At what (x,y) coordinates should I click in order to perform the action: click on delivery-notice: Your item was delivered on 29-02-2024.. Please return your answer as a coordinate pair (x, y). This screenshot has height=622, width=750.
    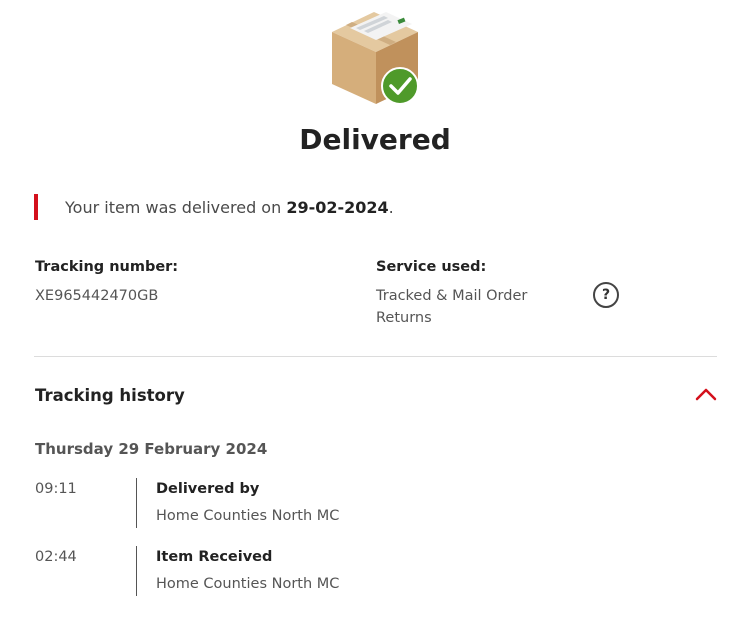
    Looking at the image, I should click on (214, 207).